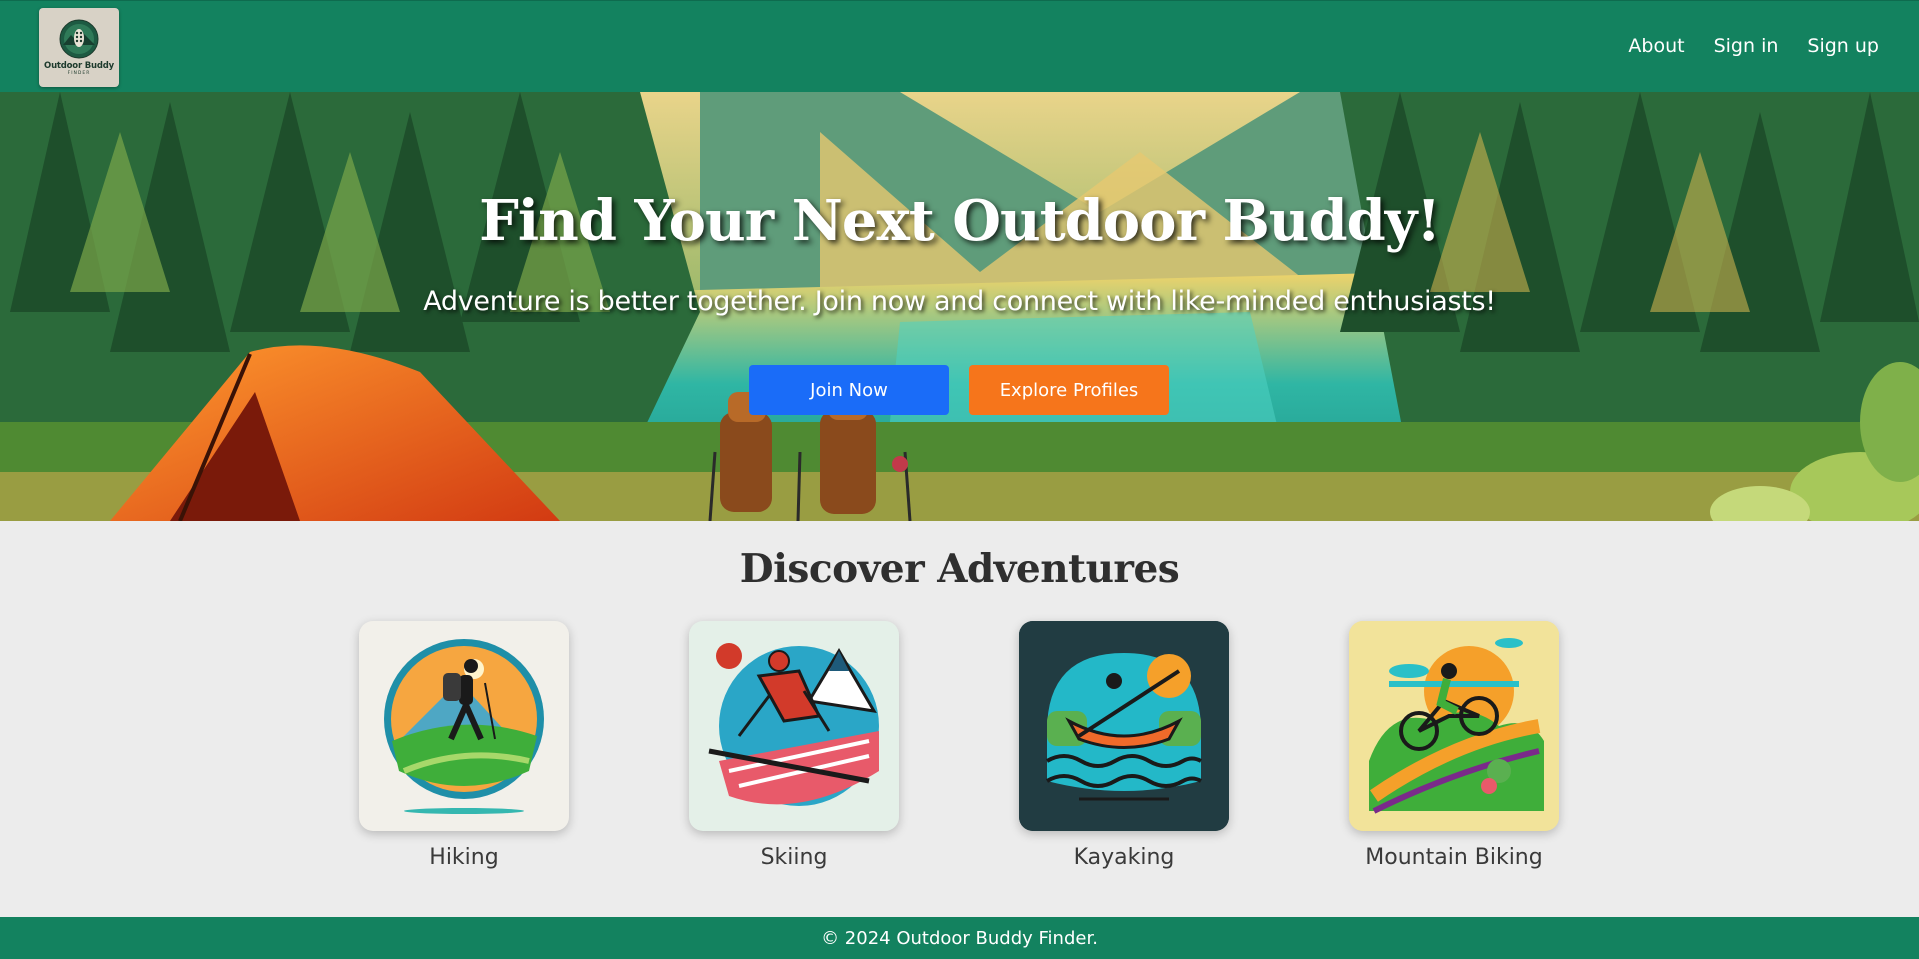 This screenshot has height=959, width=1919. I want to click on activity-label: Kayaking, so click(1124, 857).